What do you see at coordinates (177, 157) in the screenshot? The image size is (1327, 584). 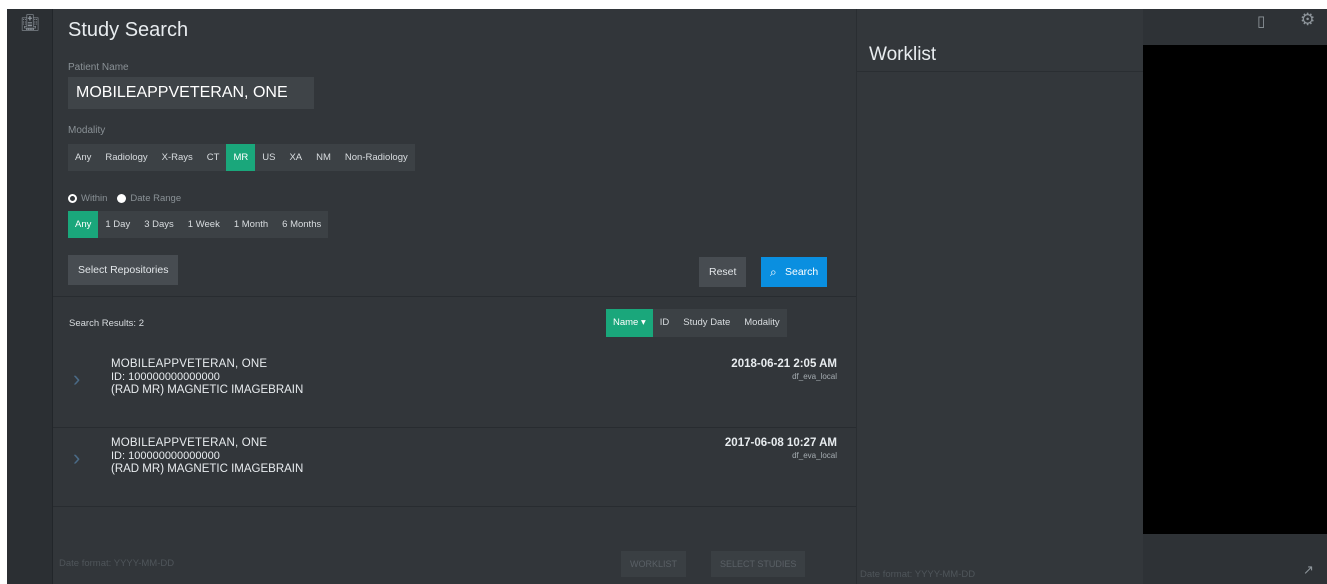 I see `modality-xrays: X-Rays` at bounding box center [177, 157].